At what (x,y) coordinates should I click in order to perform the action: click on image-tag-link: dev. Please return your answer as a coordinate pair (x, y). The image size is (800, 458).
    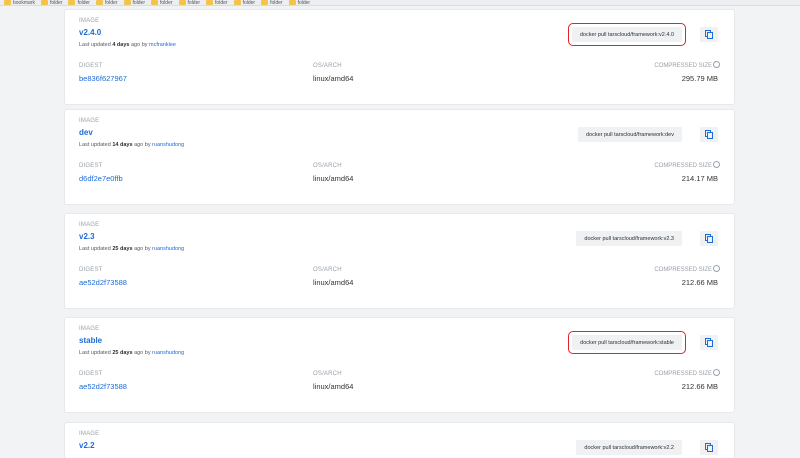
    Looking at the image, I should click on (86, 132).